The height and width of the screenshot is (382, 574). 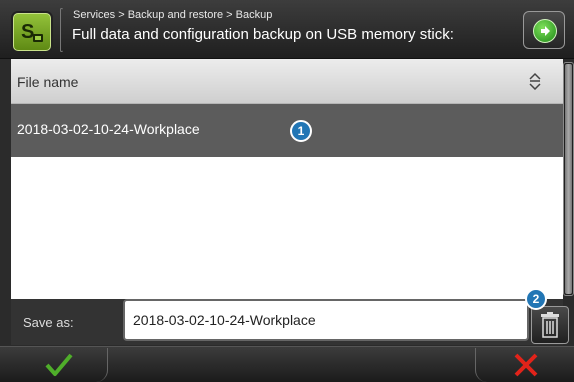 I want to click on breadcrumb: Services > Backup and restore > Backup, so click(x=173, y=15).